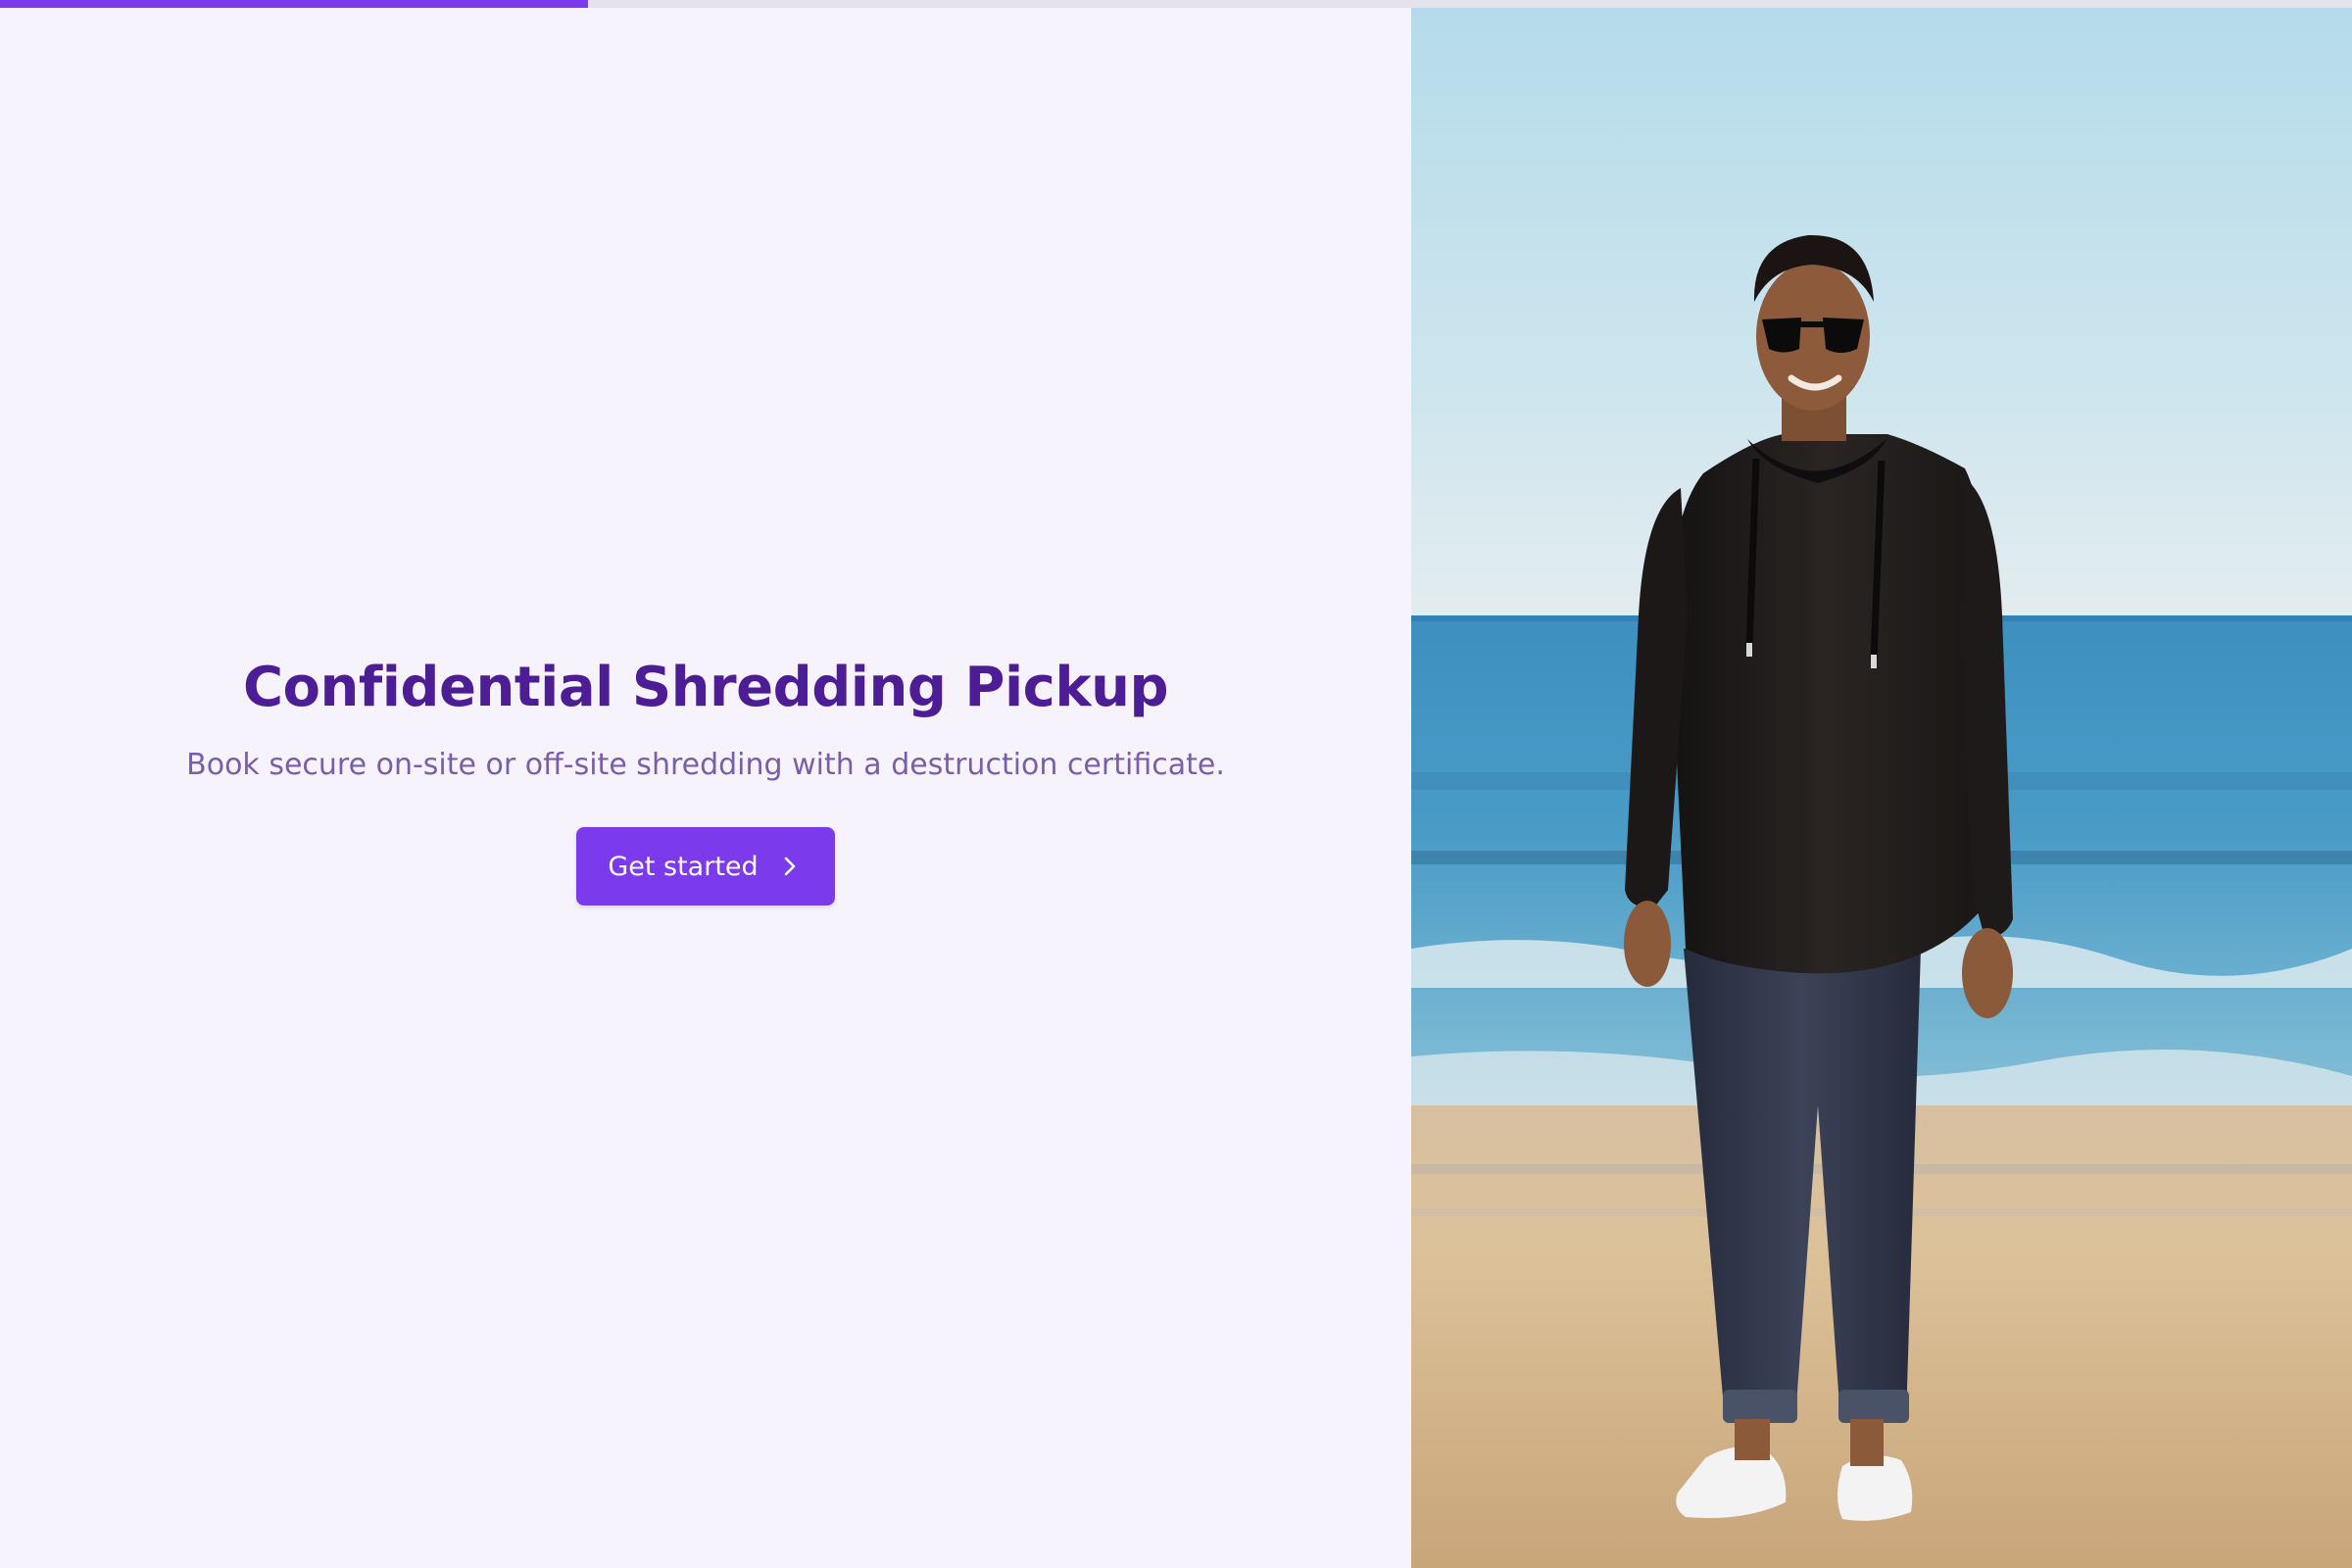 This screenshot has width=2352, height=1568. I want to click on progress-bar-fill, so click(294, 4).